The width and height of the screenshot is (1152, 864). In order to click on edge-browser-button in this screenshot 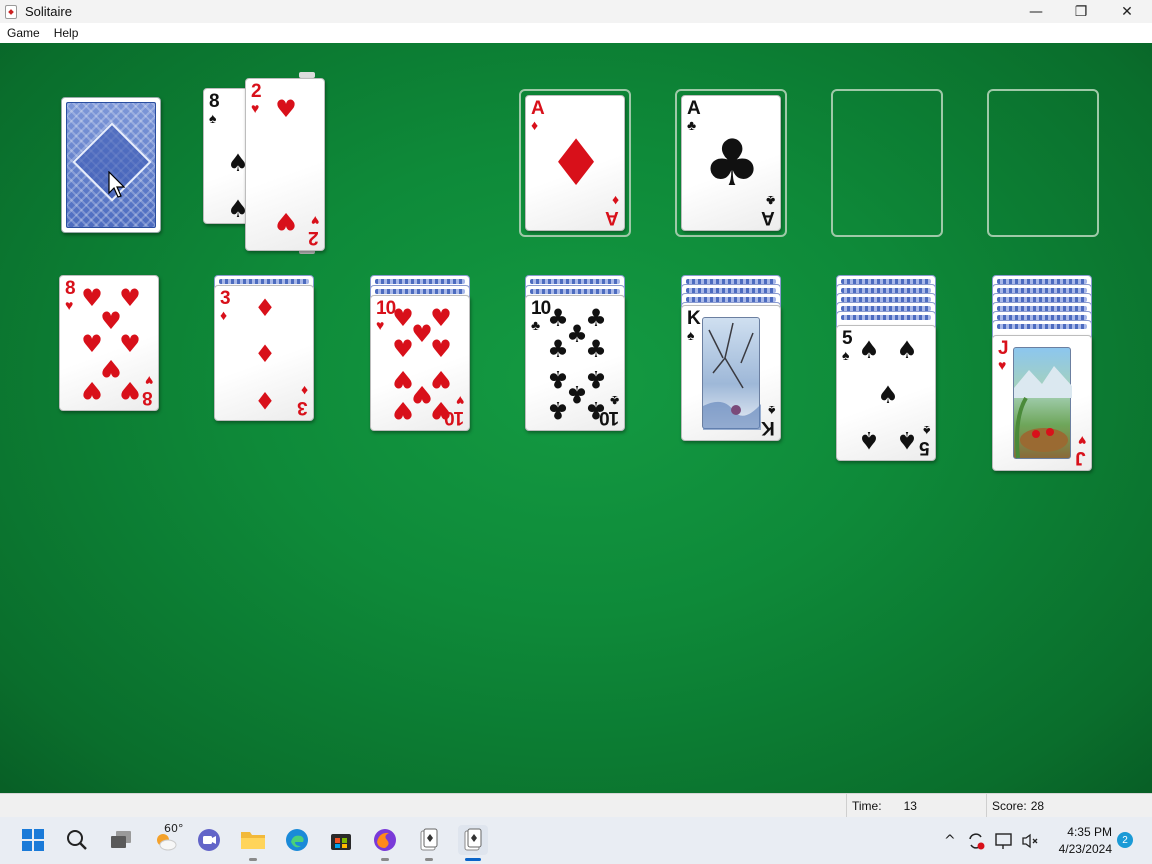, I will do `click(297, 840)`.